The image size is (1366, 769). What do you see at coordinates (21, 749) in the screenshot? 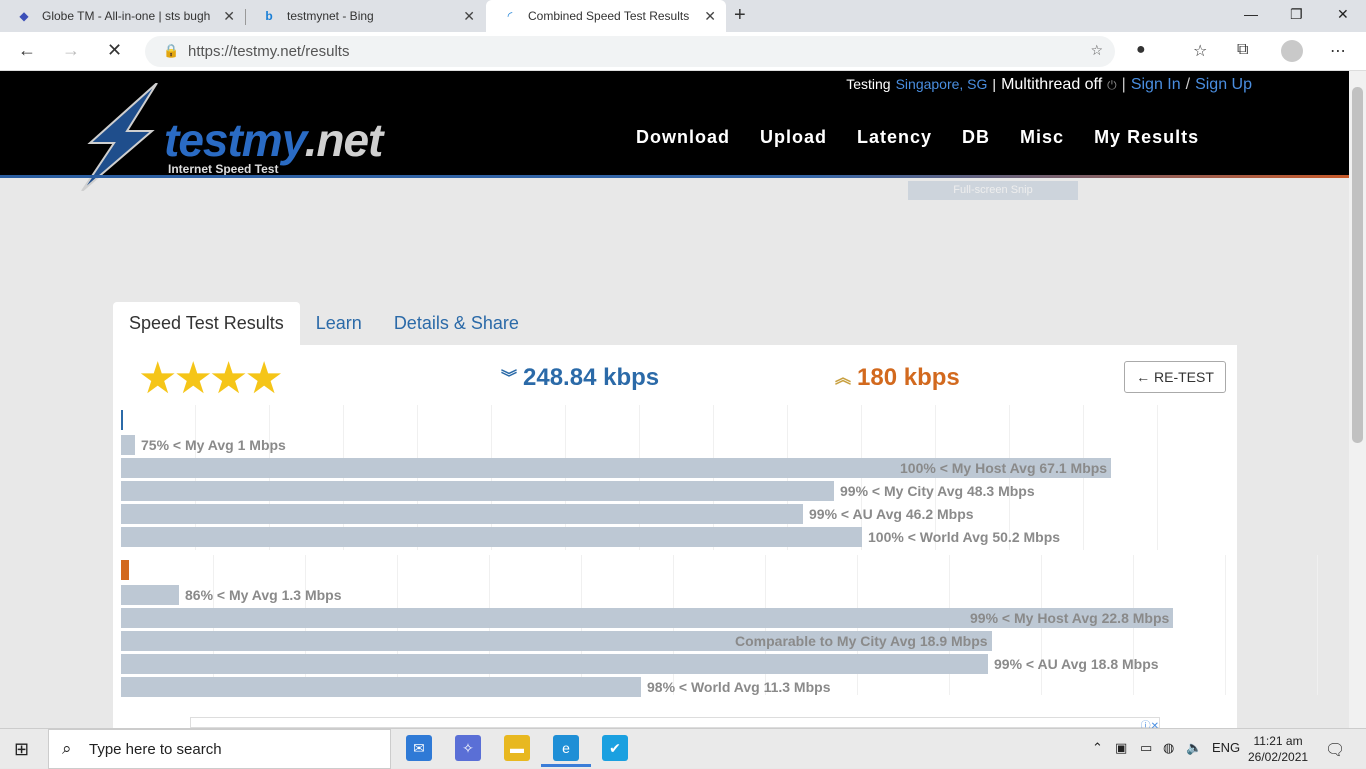
I see `windows-start-icon: ⊞` at bounding box center [21, 749].